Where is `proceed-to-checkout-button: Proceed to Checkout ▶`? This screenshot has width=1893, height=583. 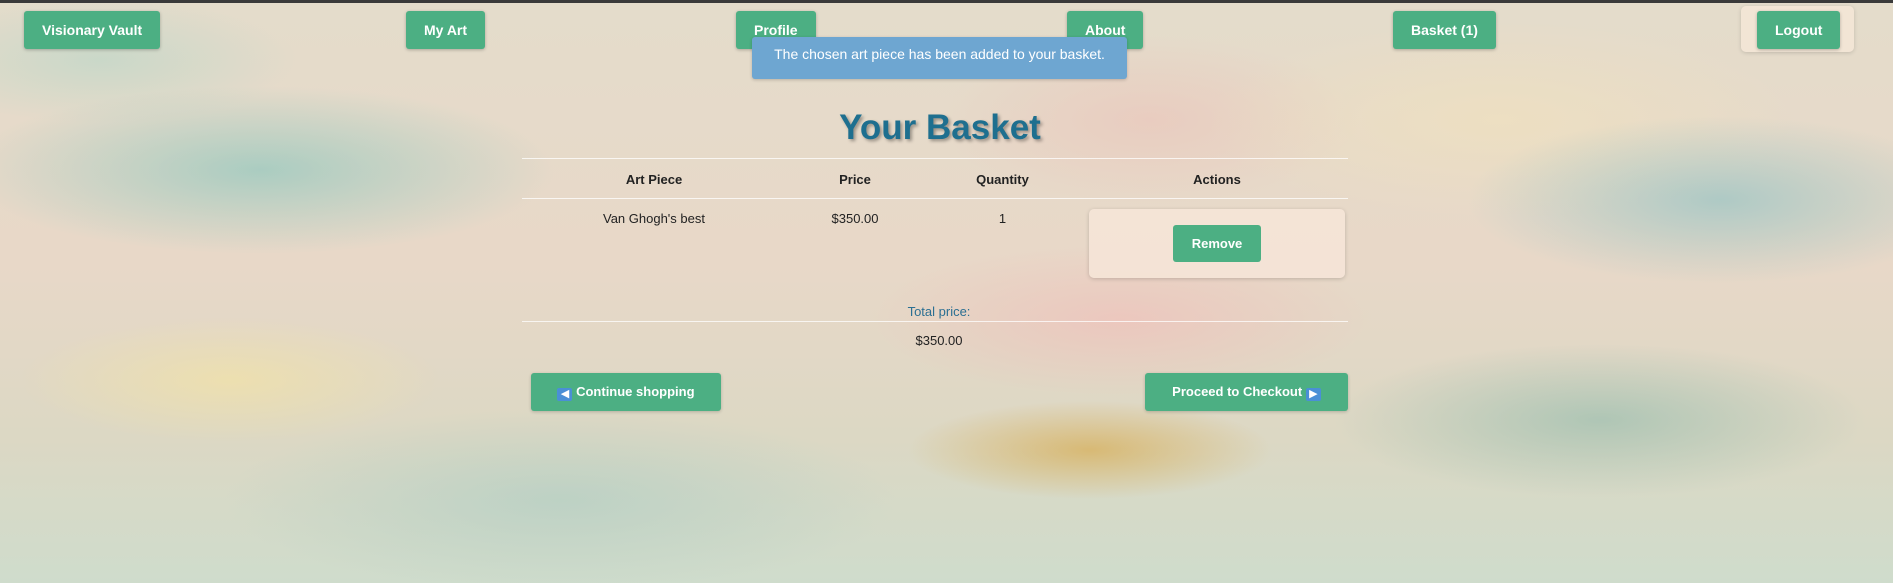
proceed-to-checkout-button: Proceed to Checkout ▶ is located at coordinates (1246, 392).